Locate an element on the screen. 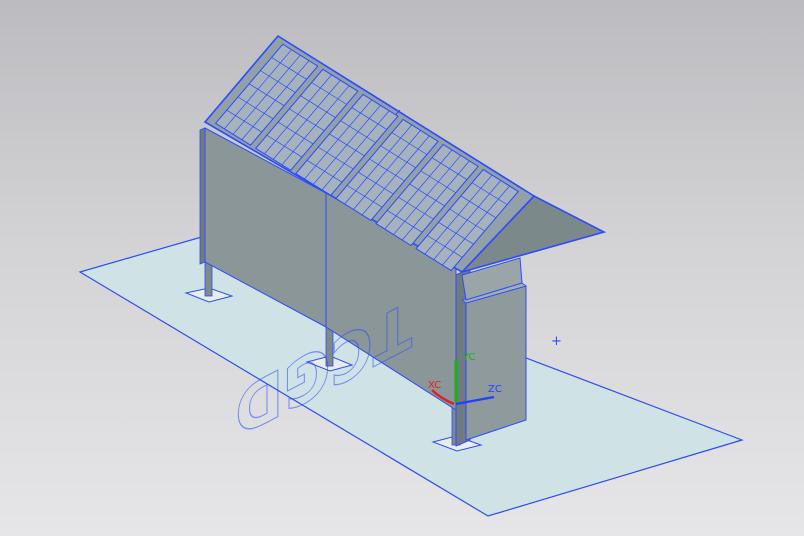 The width and height of the screenshot is (804, 536). info-cabinet-front is located at coordinates (496, 363).